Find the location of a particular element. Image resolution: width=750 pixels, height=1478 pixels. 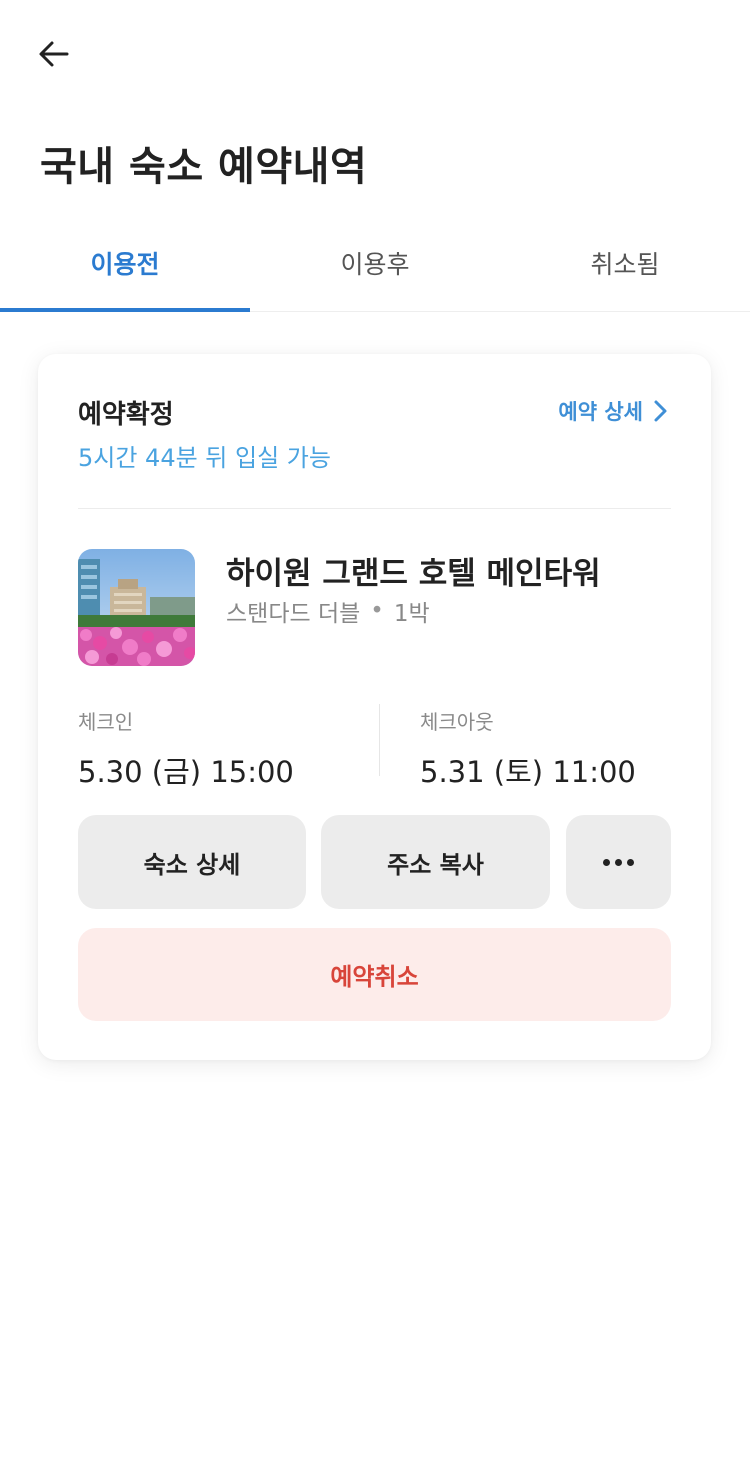

cancel-reservation-button: 예약취소 is located at coordinates (374, 974).